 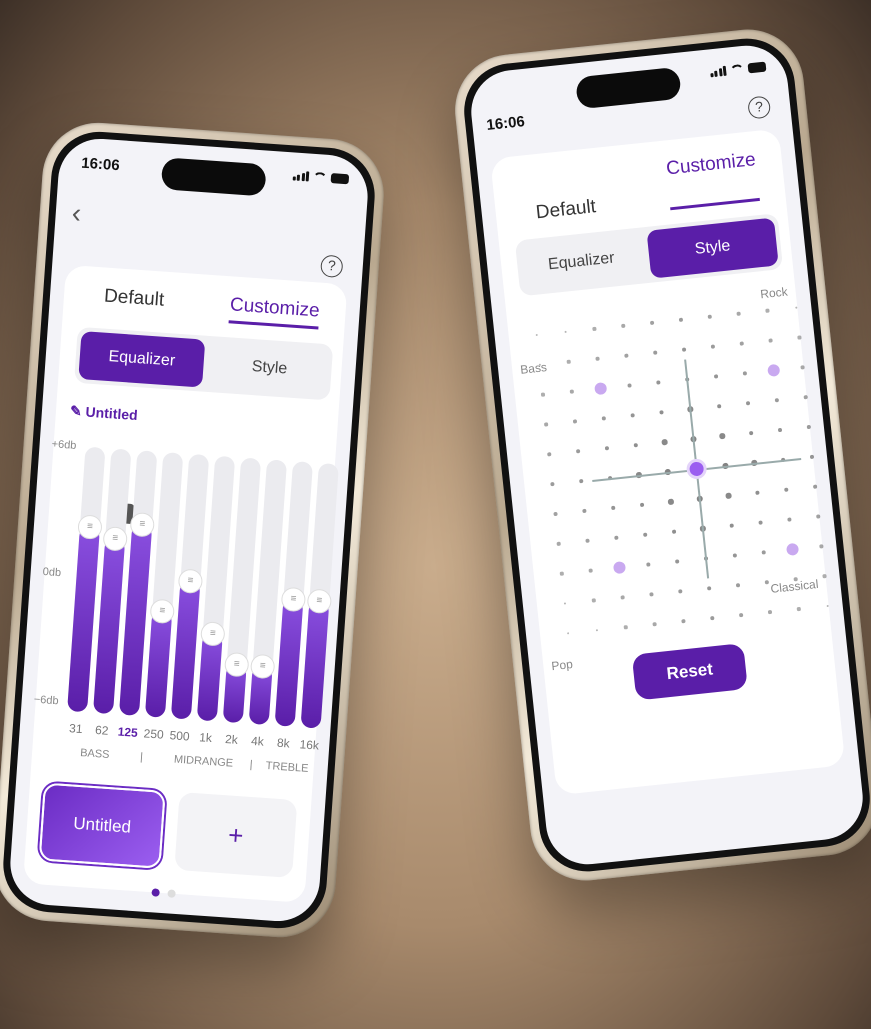 What do you see at coordinates (76, 213) in the screenshot?
I see `back-button: ‹` at bounding box center [76, 213].